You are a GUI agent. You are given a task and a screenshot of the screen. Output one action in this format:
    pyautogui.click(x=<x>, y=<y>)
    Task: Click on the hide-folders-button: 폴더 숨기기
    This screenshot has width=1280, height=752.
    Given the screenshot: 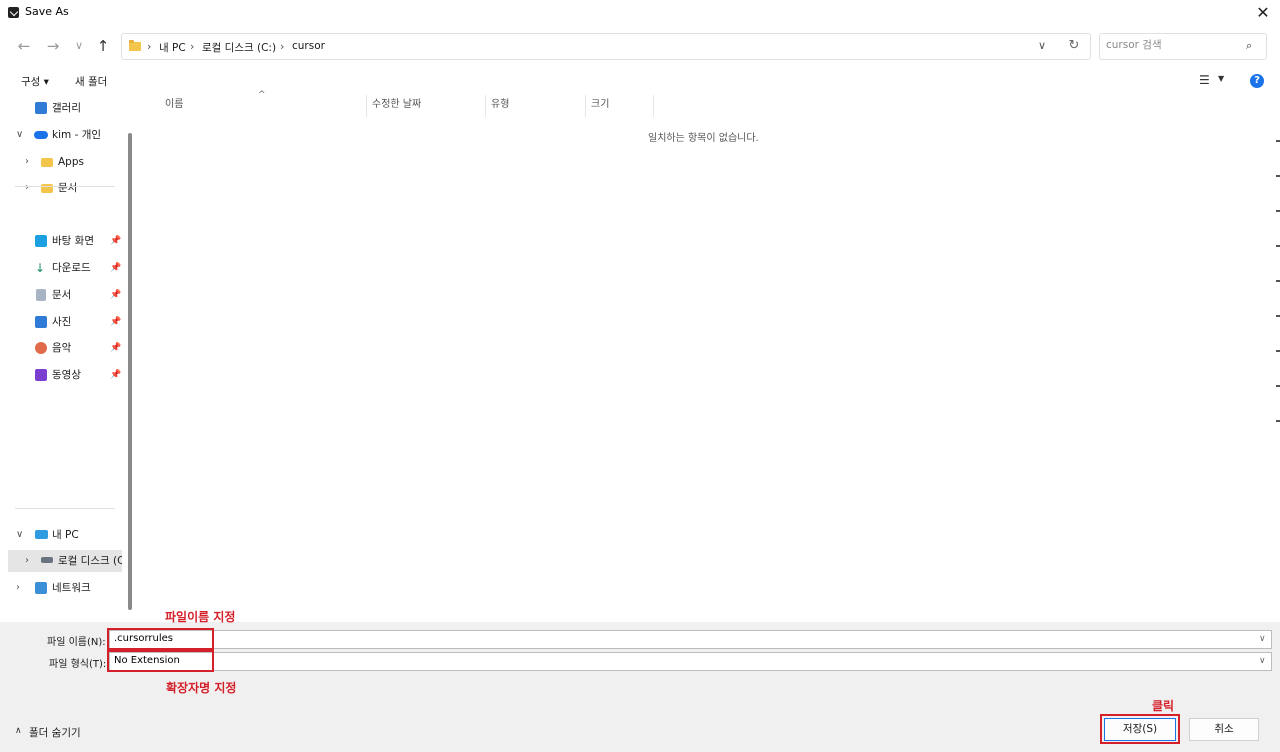 What is the action you would take?
    pyautogui.click(x=55, y=732)
    